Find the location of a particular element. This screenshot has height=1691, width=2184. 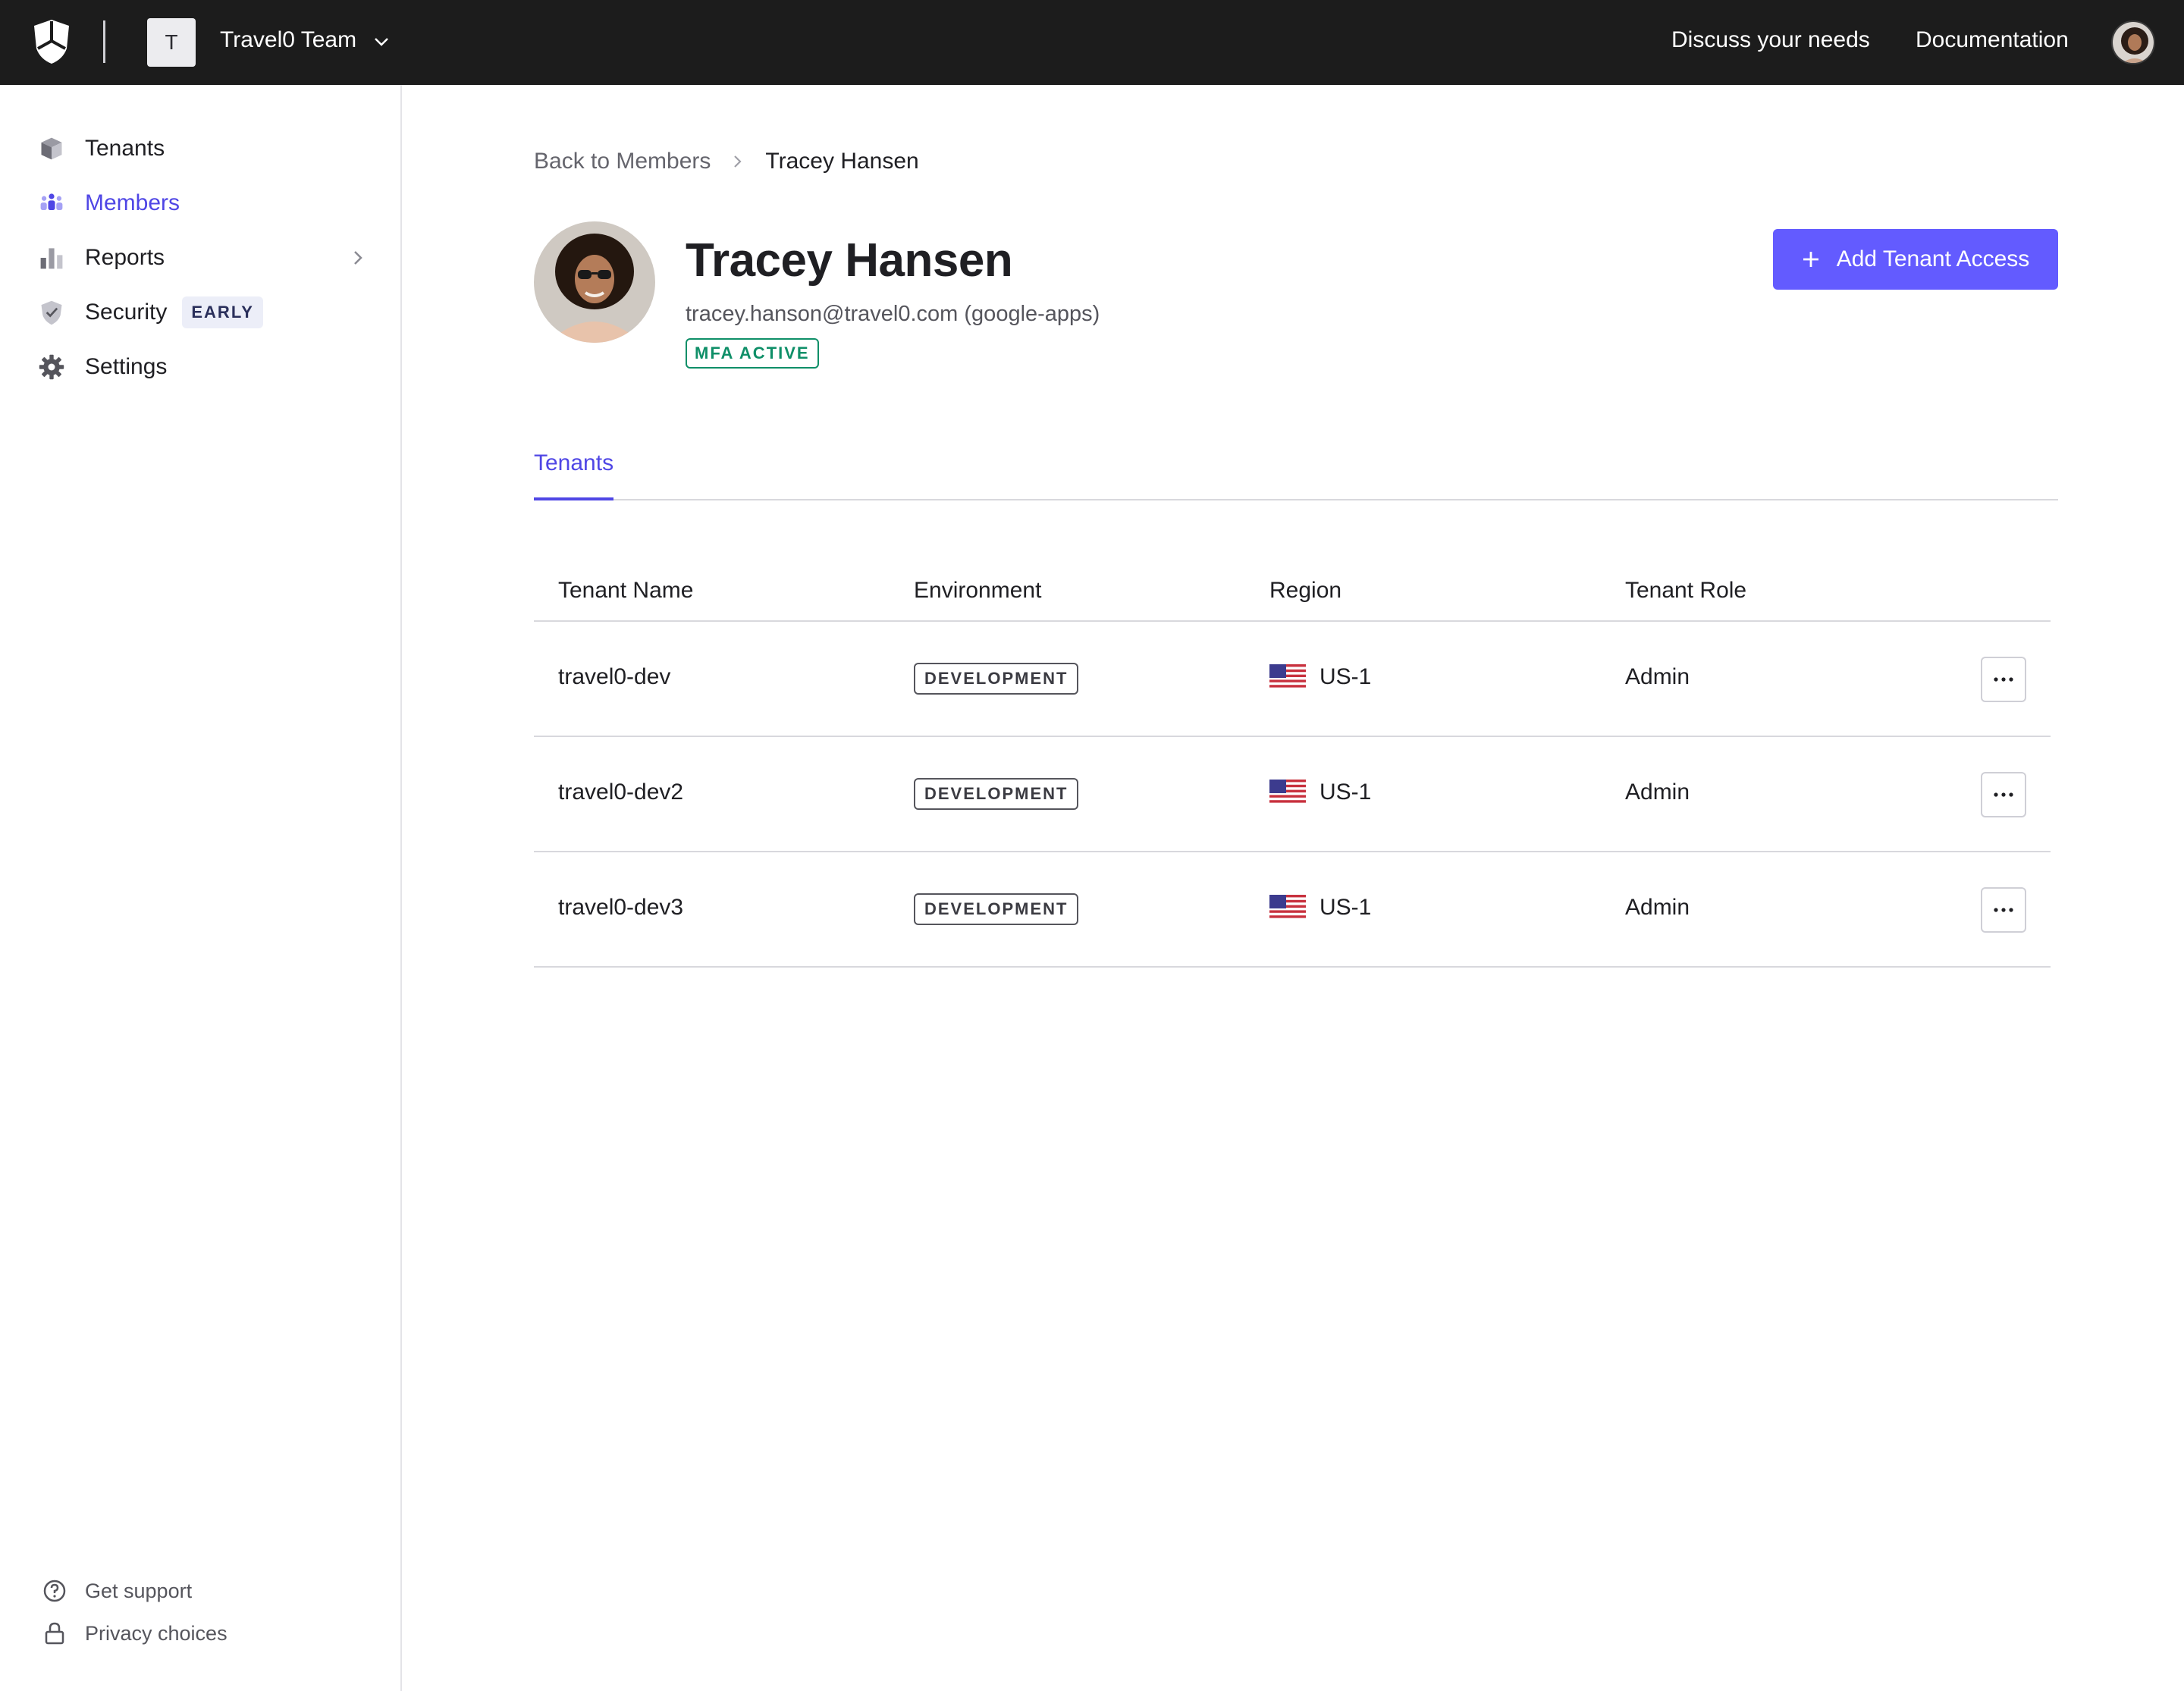

tab-tenants: Tenants is located at coordinates (574, 470).